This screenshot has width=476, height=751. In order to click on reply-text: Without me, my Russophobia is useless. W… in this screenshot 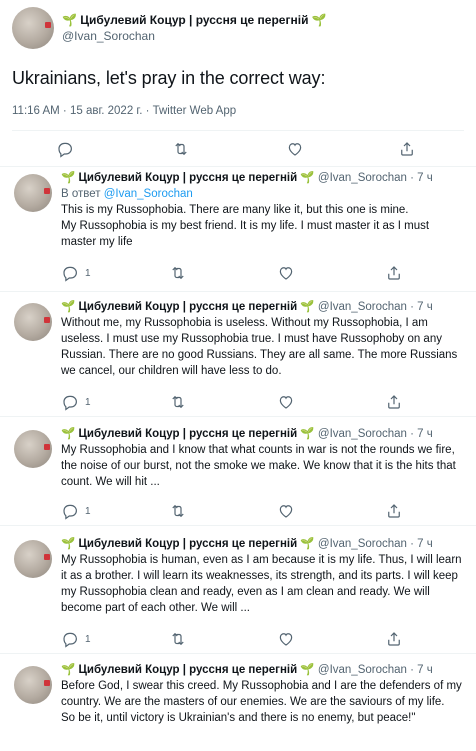, I will do `click(259, 347)`.